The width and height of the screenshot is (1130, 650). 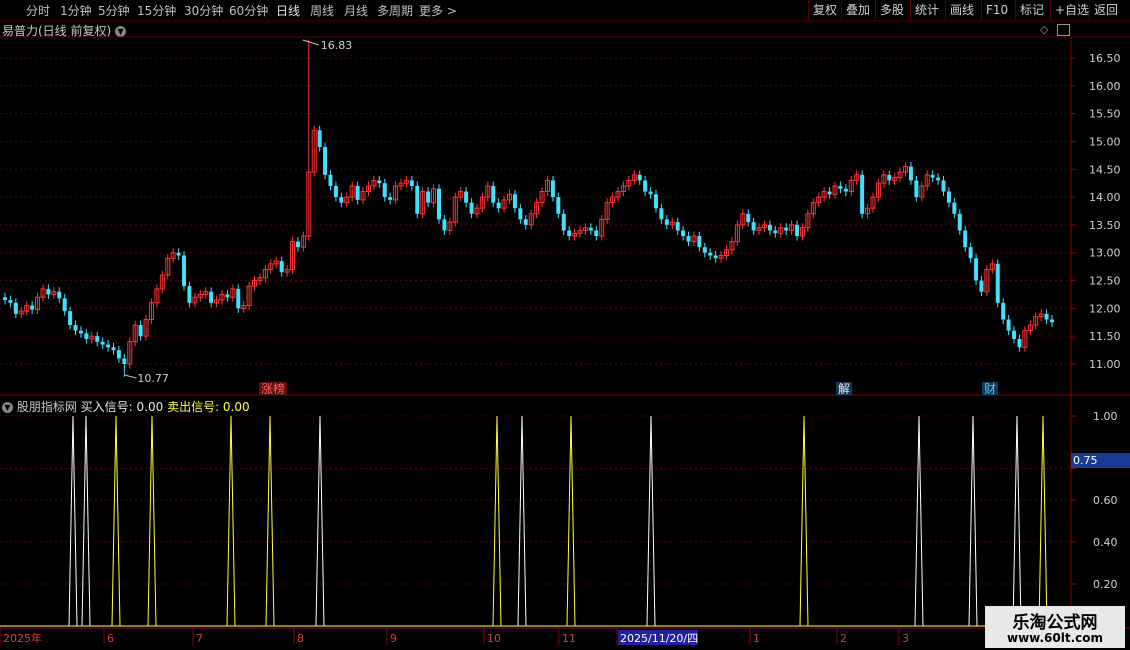 I want to click on x-axis-label: 8, so click(x=300, y=638).